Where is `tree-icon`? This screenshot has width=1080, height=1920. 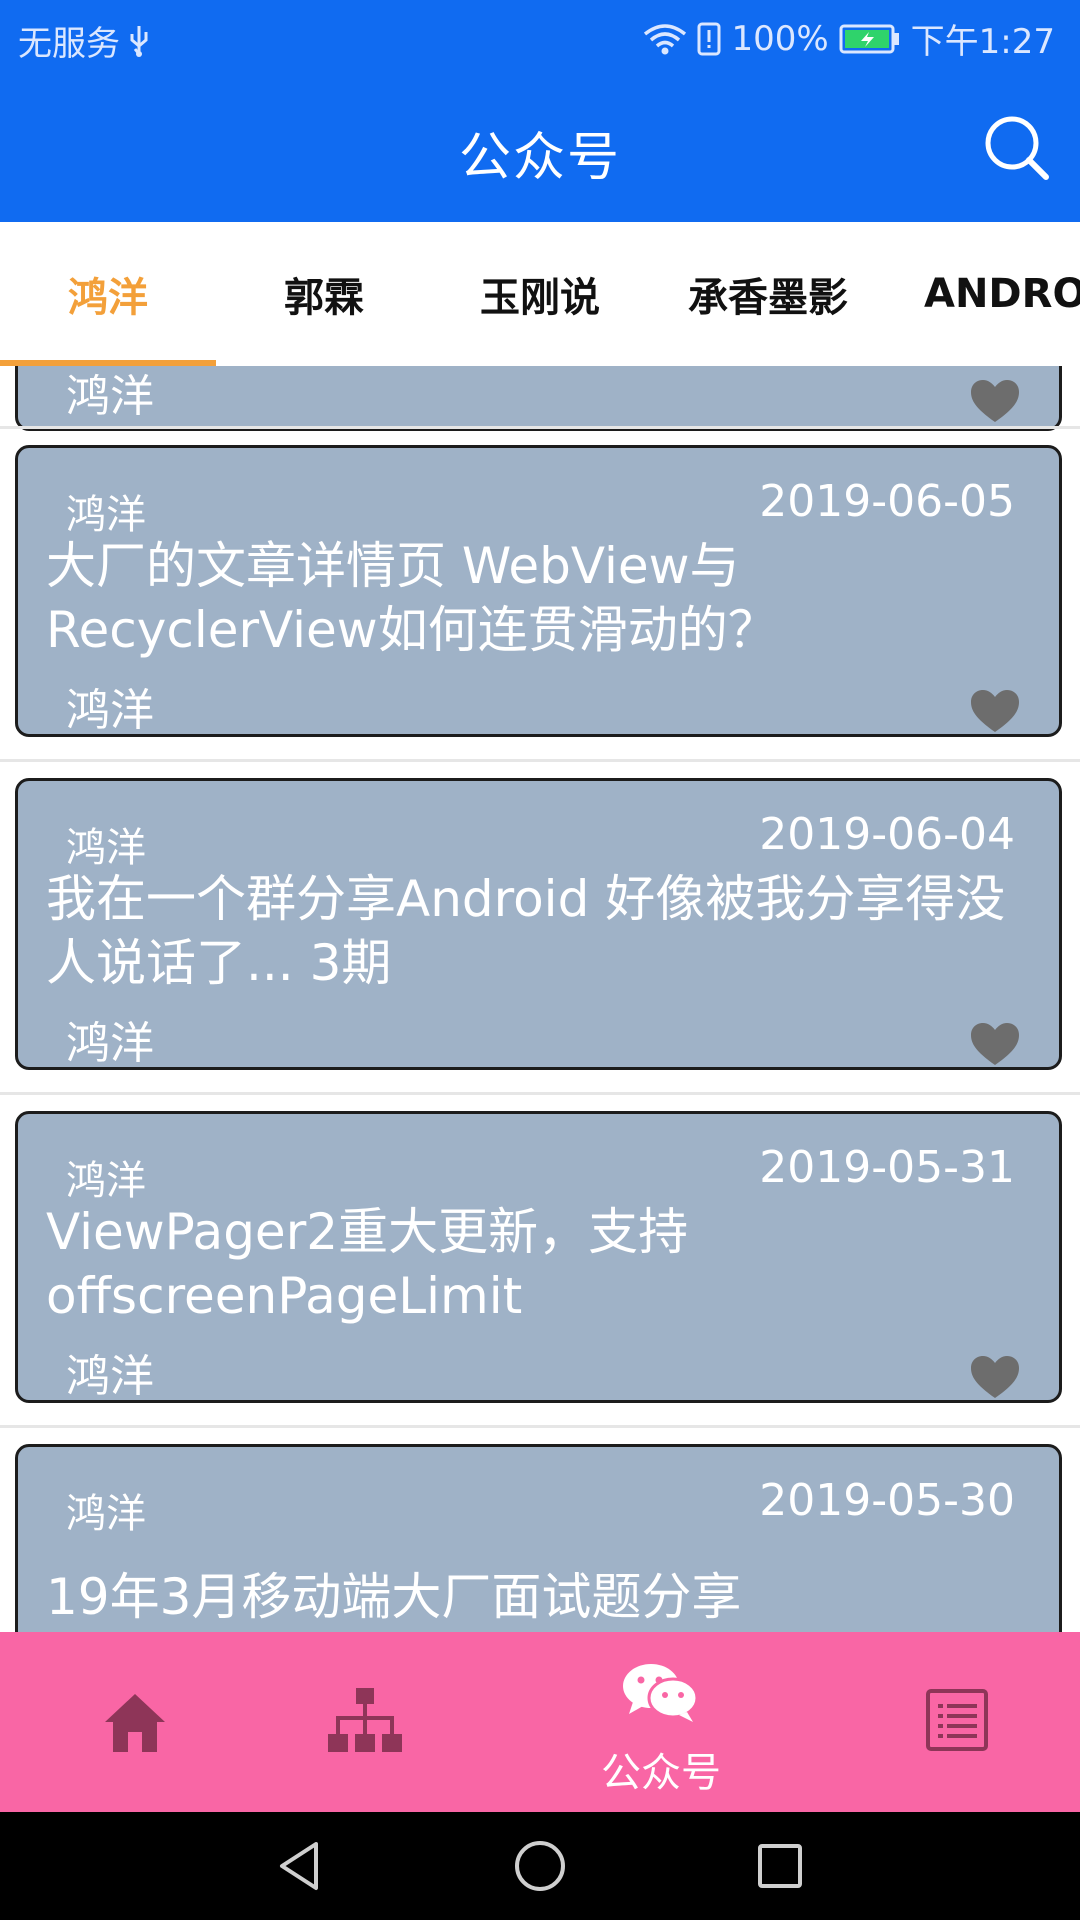 tree-icon is located at coordinates (365, 1720).